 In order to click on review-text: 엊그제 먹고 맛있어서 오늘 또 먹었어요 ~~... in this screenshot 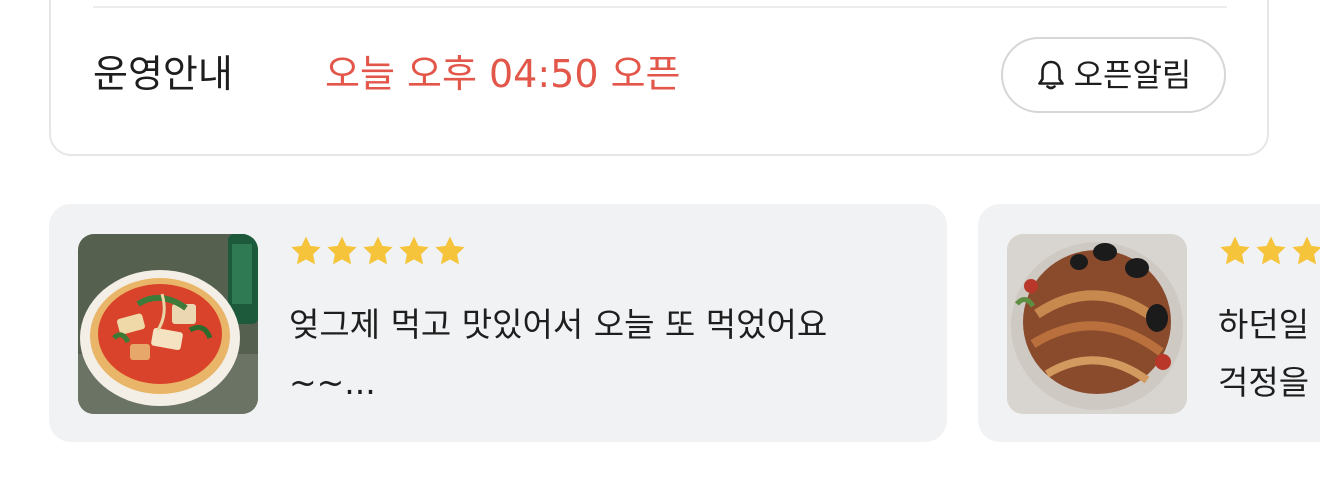, I will do `click(558, 353)`.